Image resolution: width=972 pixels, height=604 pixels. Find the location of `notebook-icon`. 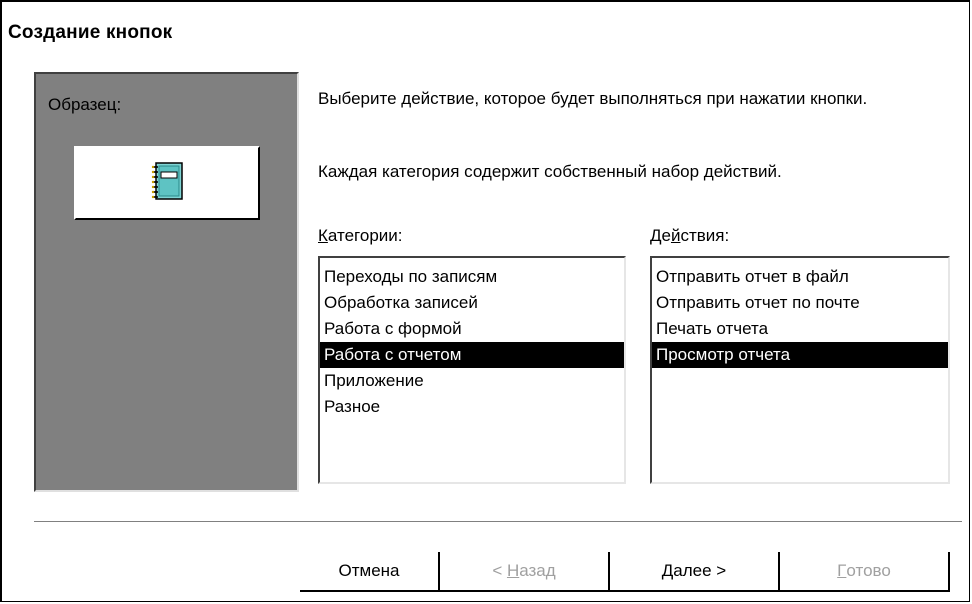

notebook-icon is located at coordinates (167, 183).